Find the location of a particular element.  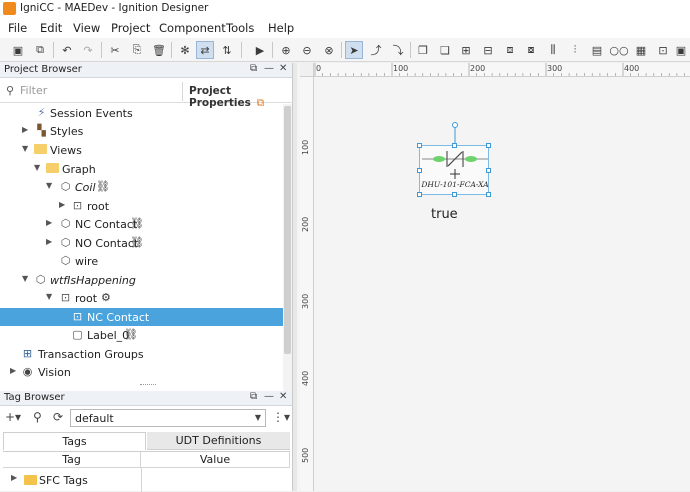

view-cube-icon: ⬡ is located at coordinates (65, 260).